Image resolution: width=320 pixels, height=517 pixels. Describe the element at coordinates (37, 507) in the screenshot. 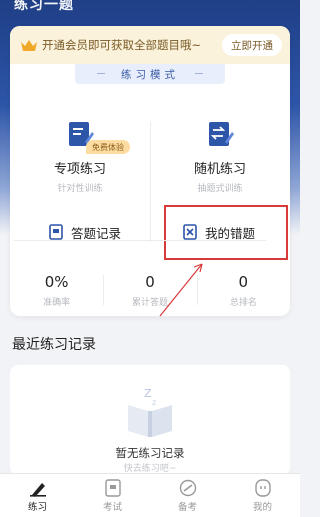

I see `tab-label: 练习` at that location.